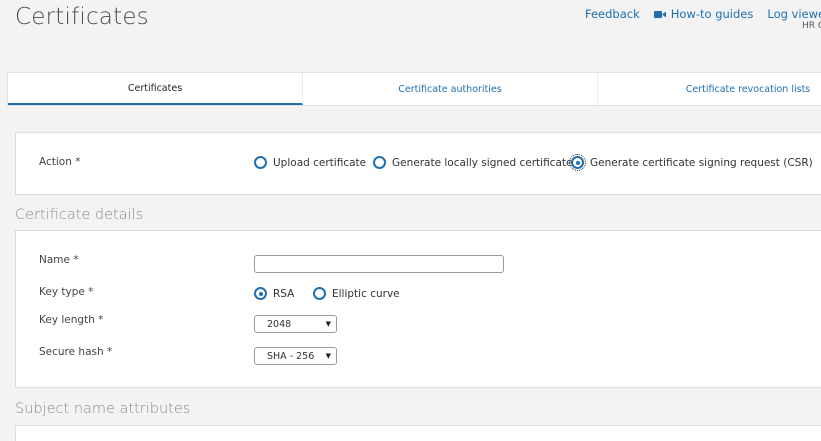  Describe the element at coordinates (155, 89) in the screenshot. I see `tab-certificates: Certificates` at that location.